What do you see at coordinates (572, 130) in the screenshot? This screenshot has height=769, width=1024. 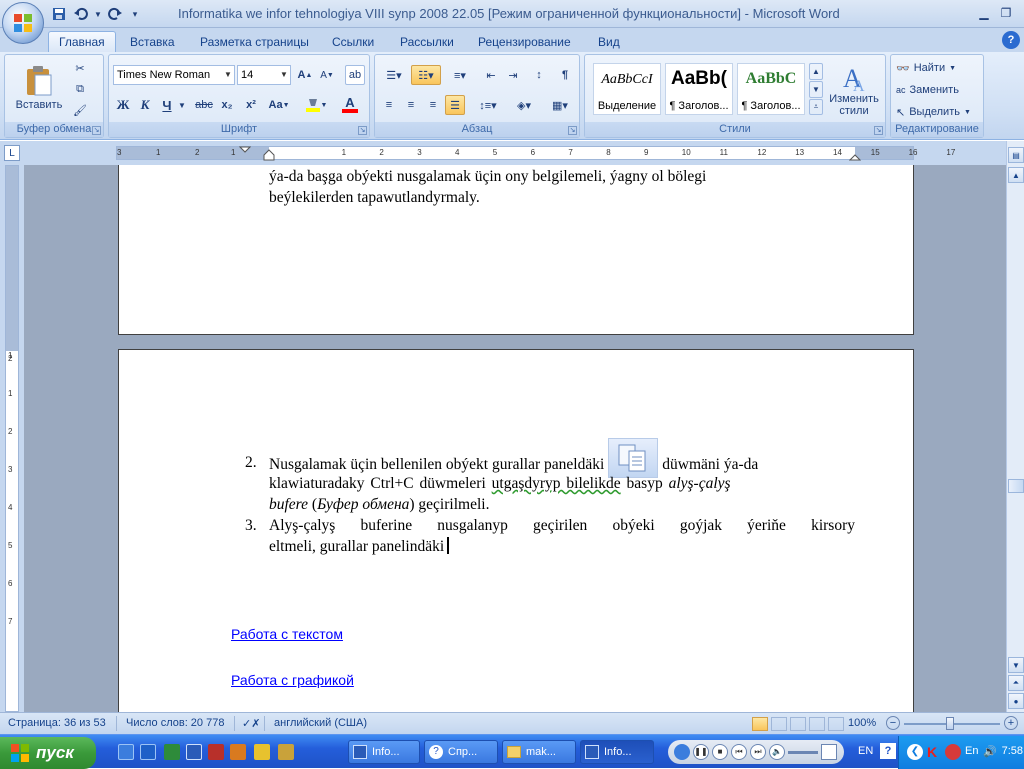 I see `paragraph-launcher-icon: ↘` at bounding box center [572, 130].